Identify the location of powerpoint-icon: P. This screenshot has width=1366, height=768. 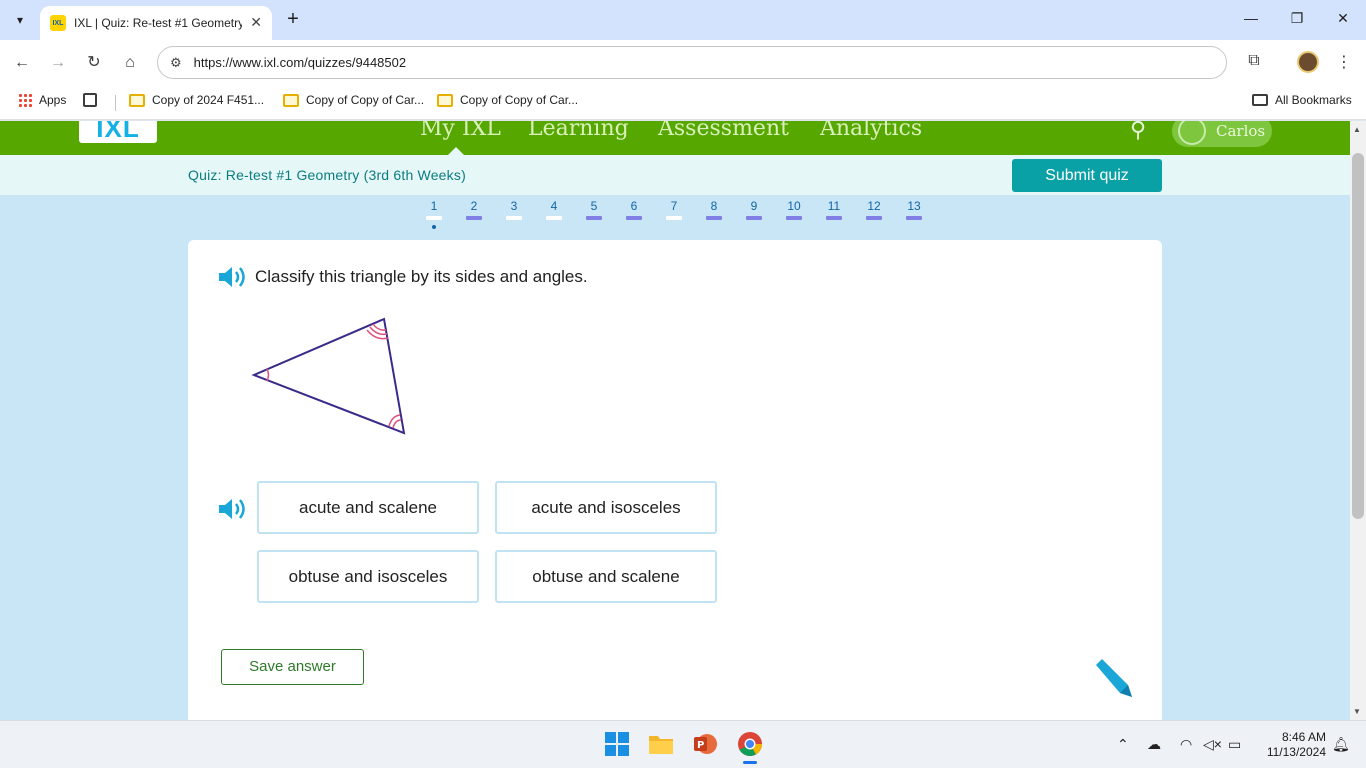
(705, 744).